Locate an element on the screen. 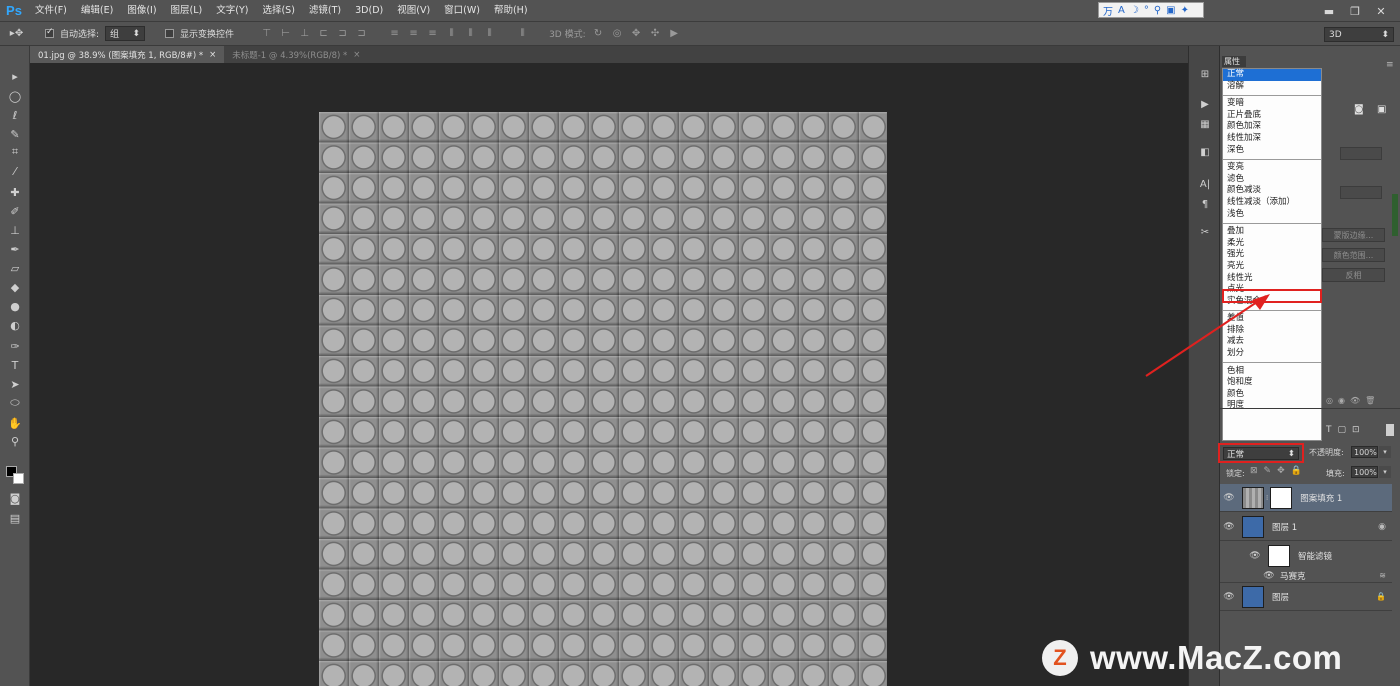  align-hcenter-icon: ⊐ is located at coordinates (342, 33).